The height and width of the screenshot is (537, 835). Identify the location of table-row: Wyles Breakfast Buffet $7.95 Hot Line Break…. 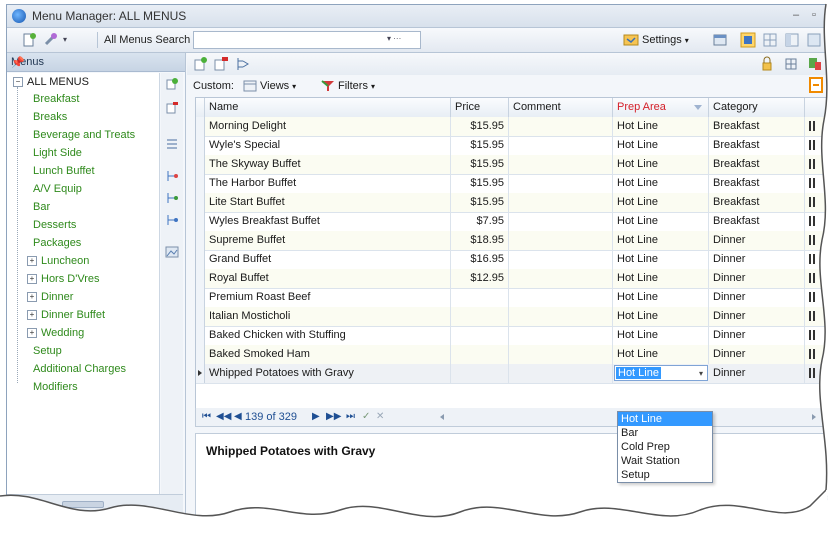
(511, 222).